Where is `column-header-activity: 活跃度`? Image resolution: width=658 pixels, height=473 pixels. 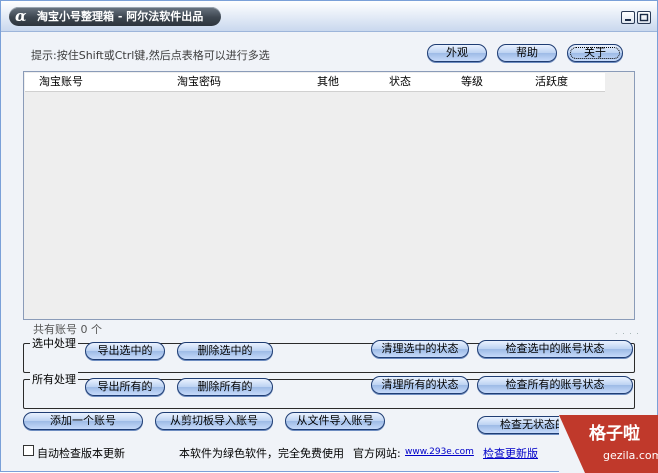 column-header-activity: 活跃度 is located at coordinates (551, 82).